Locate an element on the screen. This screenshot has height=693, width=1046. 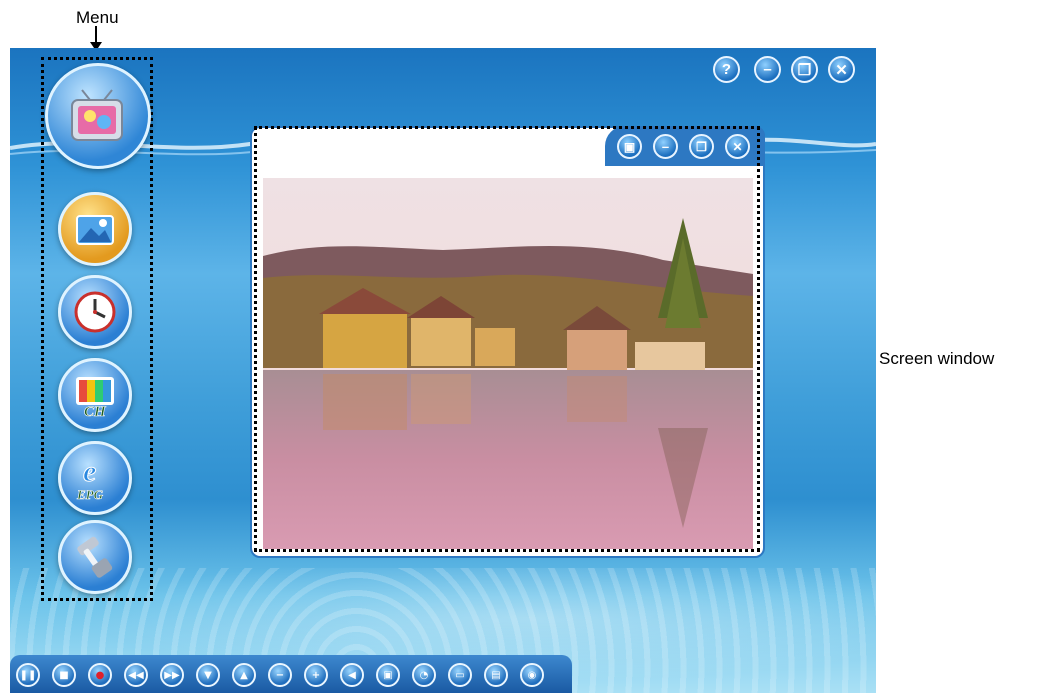
video-icon: ▭ is located at coordinates (460, 675).